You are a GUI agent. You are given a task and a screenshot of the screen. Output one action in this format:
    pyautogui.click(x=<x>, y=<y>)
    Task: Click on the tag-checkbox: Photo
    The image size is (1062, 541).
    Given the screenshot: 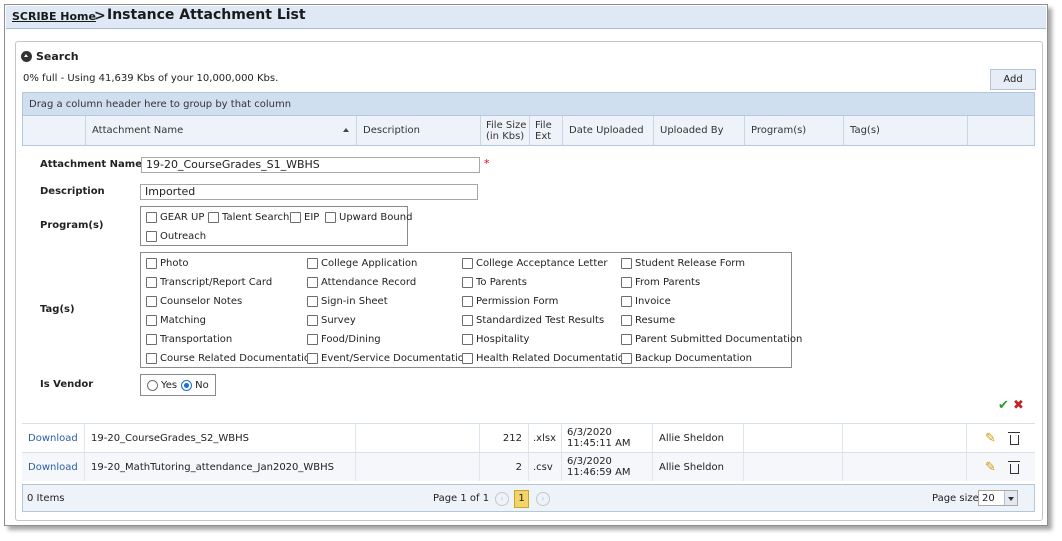 What is the action you would take?
    pyautogui.click(x=167, y=263)
    